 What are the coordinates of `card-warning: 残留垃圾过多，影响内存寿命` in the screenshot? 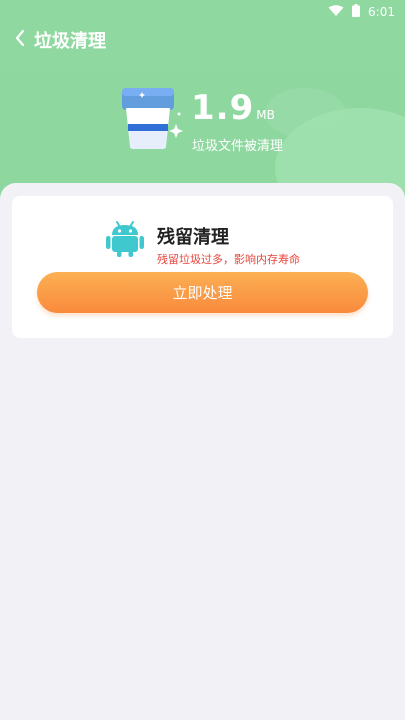 It's located at (228, 259).